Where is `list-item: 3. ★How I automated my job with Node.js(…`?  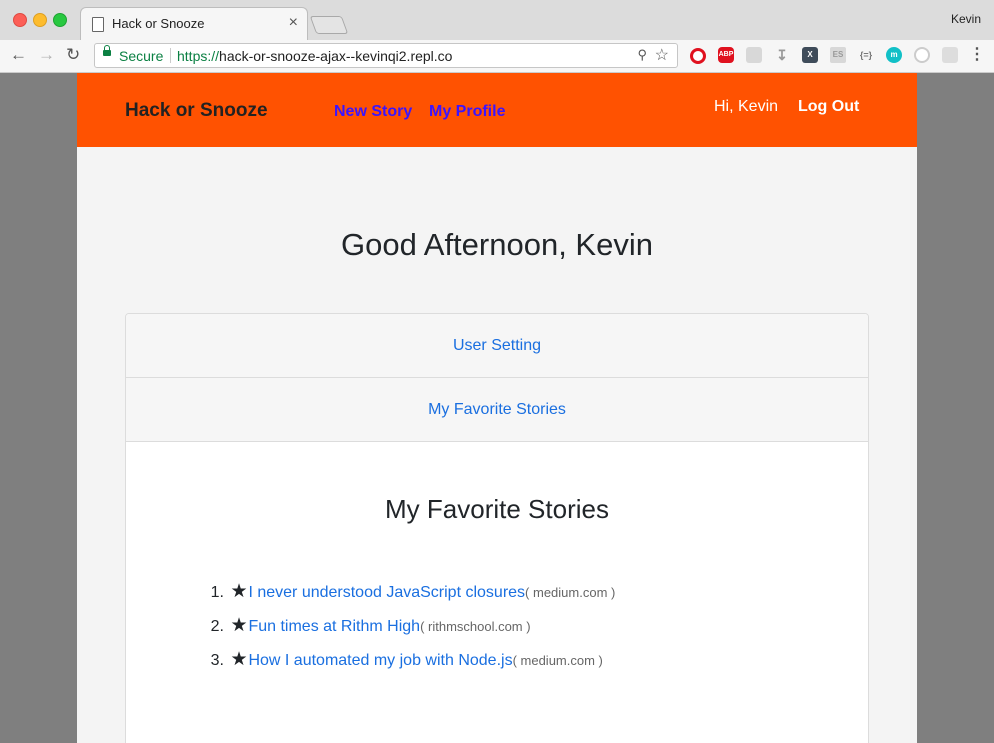 list-item: 3. ★How I automated my job with Node.js(… is located at coordinates (408, 665).